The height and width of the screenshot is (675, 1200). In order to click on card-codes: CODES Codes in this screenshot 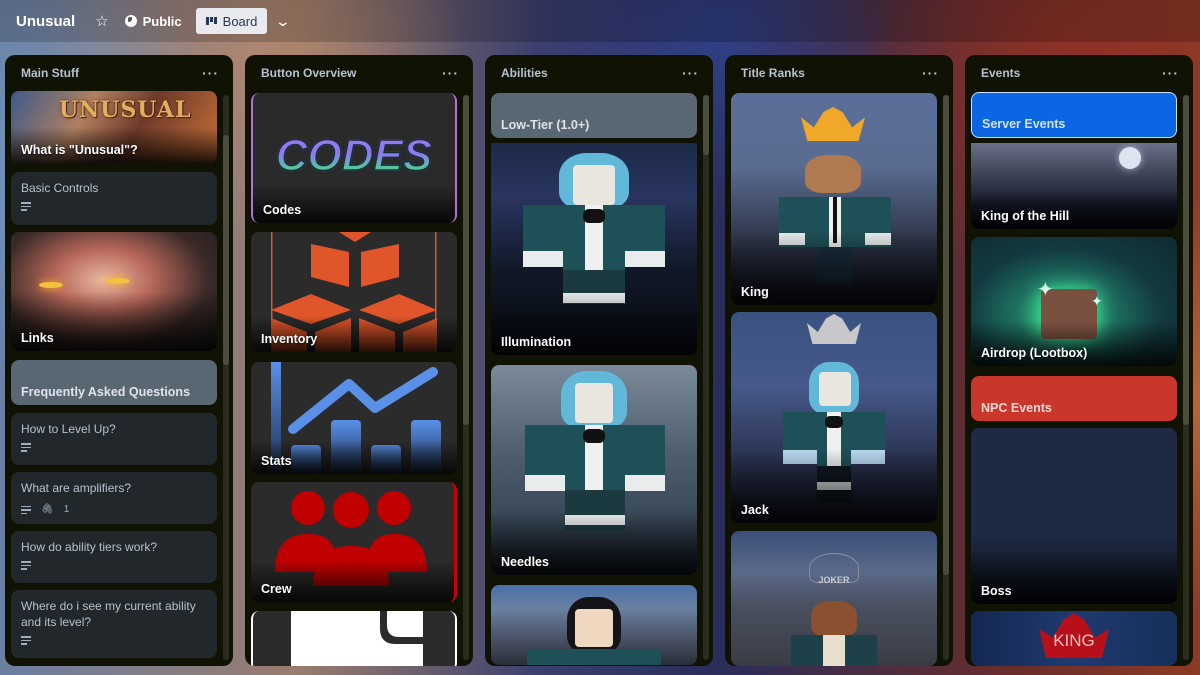, I will do `click(354, 158)`.